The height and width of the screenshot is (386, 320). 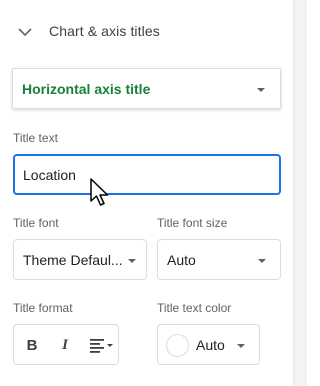 What do you see at coordinates (181, 260) in the screenshot?
I see `title-font-size-value: Auto` at bounding box center [181, 260].